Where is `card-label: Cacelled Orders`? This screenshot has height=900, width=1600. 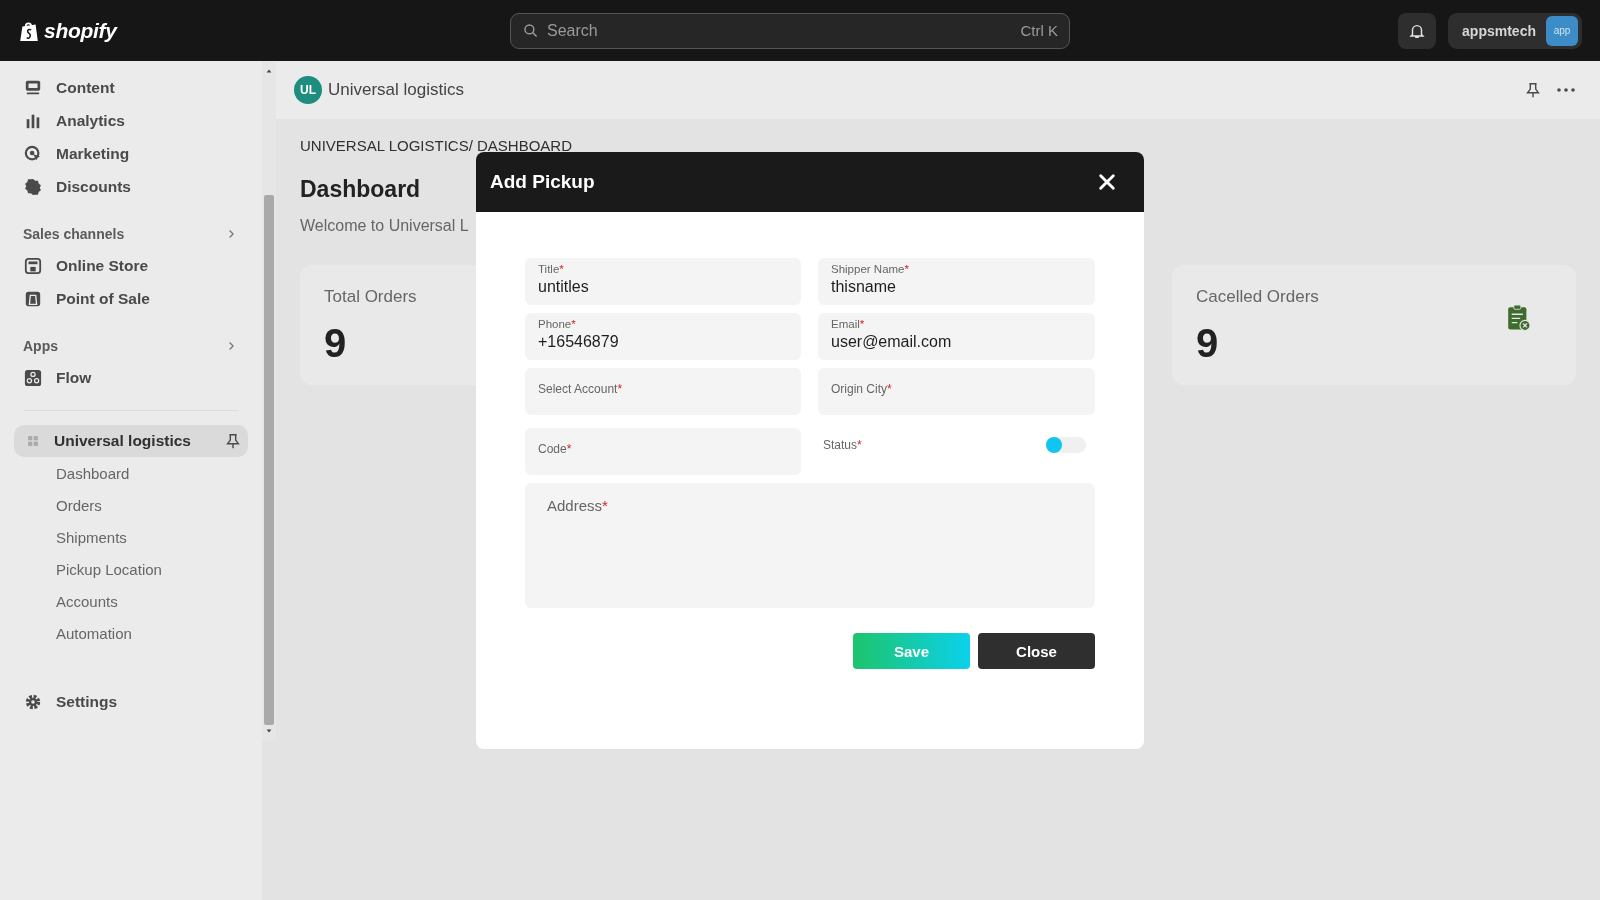 card-label: Cacelled Orders is located at coordinates (1257, 297).